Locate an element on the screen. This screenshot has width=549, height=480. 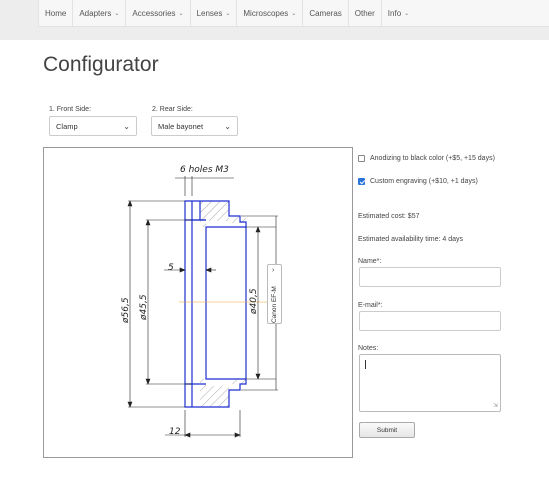
nav-item-microscopes: Microscopes ⌄ is located at coordinates (270, 13).